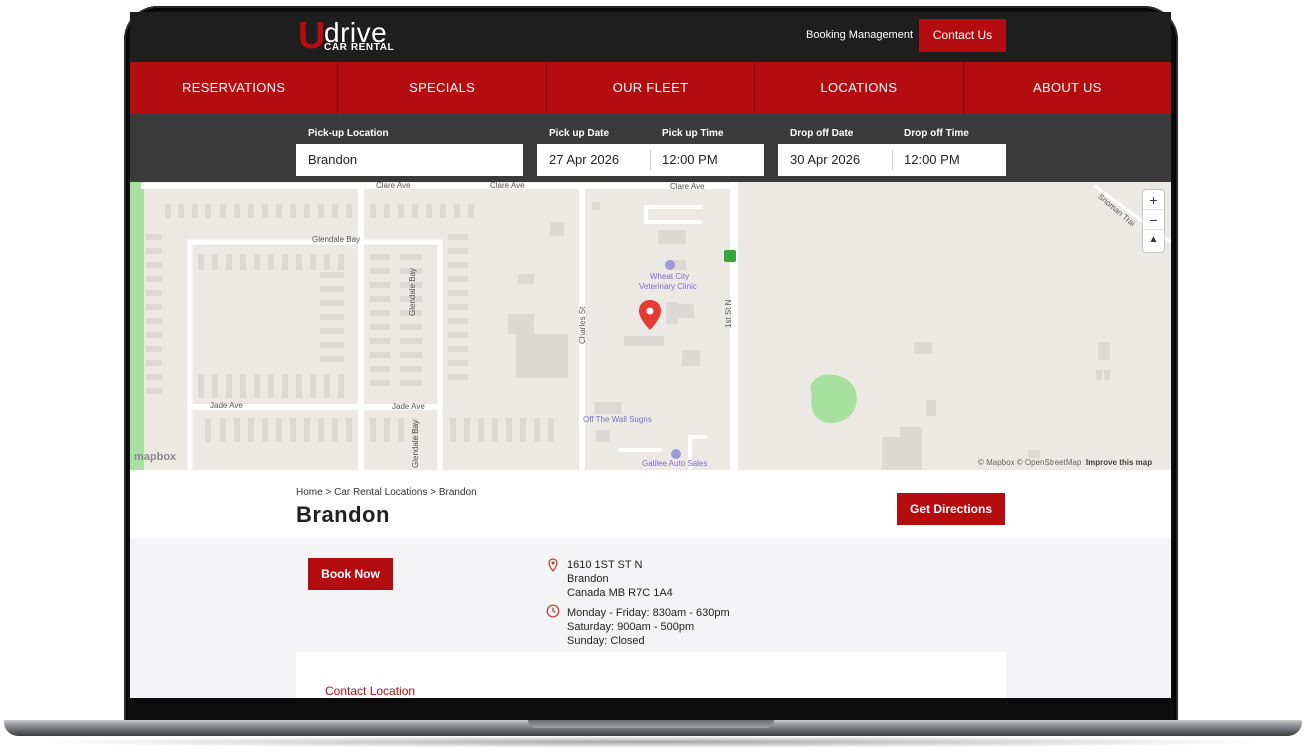 The width and height of the screenshot is (1306, 752). I want to click on pickup-location-label: Pick-up Location, so click(348, 133).